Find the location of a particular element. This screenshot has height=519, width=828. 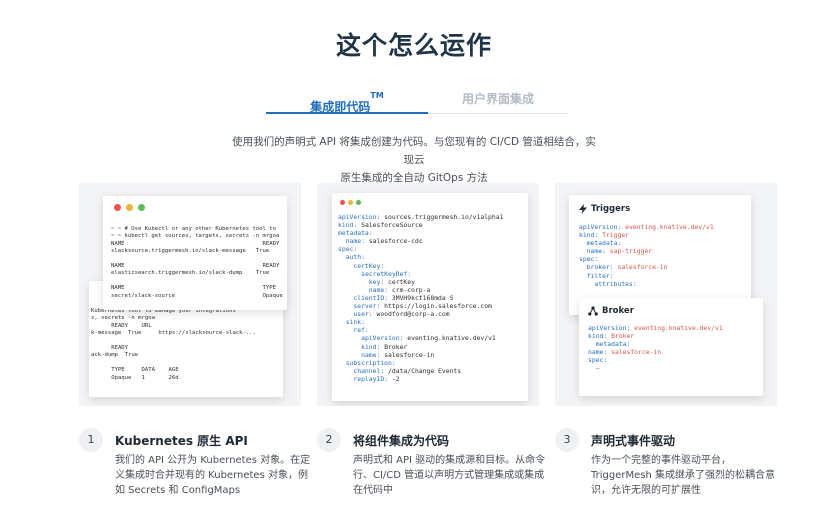

yaml-line: sink: is located at coordinates (420, 322).